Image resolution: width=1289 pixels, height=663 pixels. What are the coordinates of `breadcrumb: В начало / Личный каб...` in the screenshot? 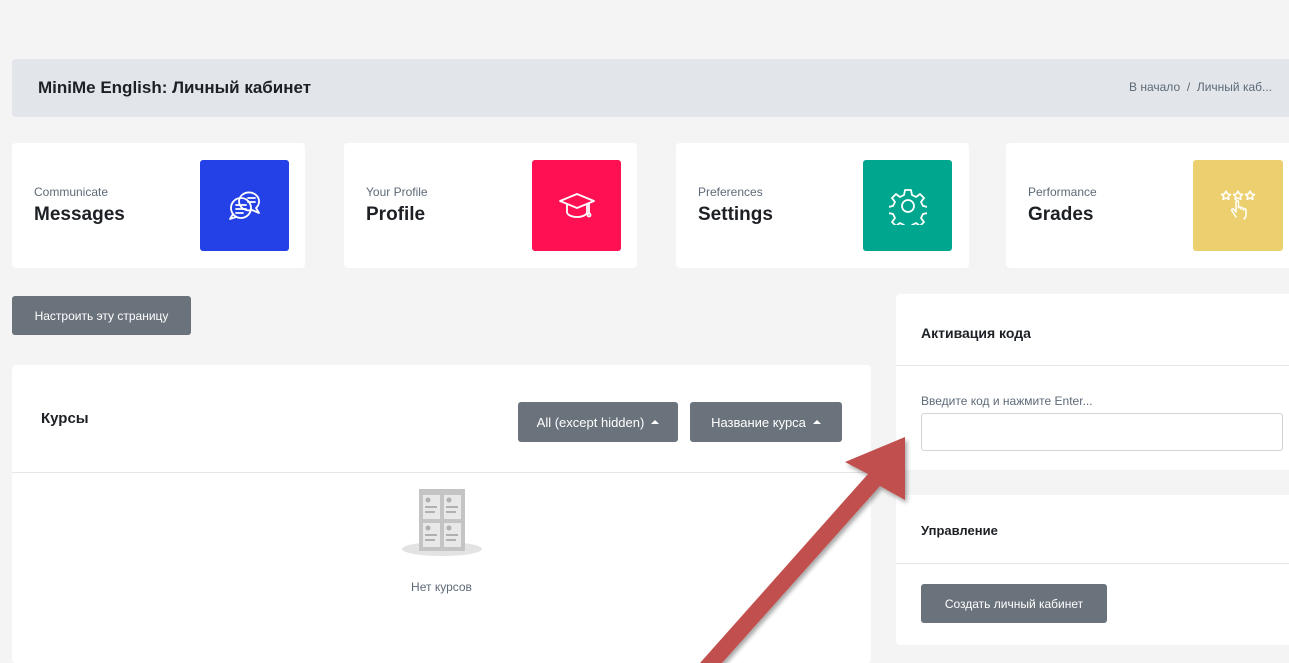 It's located at (1209, 87).